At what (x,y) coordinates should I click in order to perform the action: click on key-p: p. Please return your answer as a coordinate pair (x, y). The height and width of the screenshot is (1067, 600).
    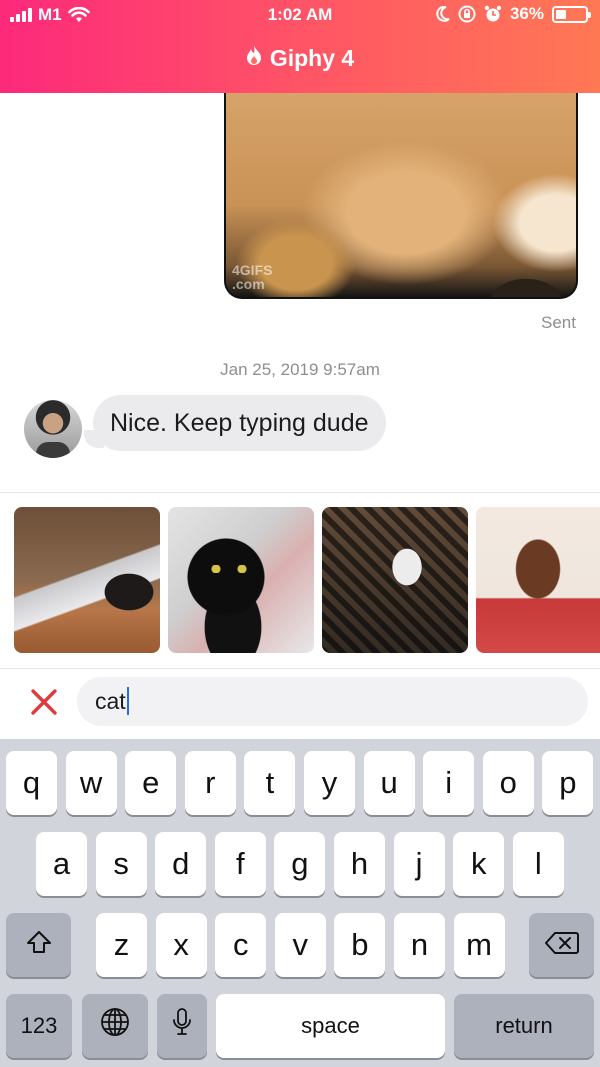
    Looking at the image, I should click on (568, 783).